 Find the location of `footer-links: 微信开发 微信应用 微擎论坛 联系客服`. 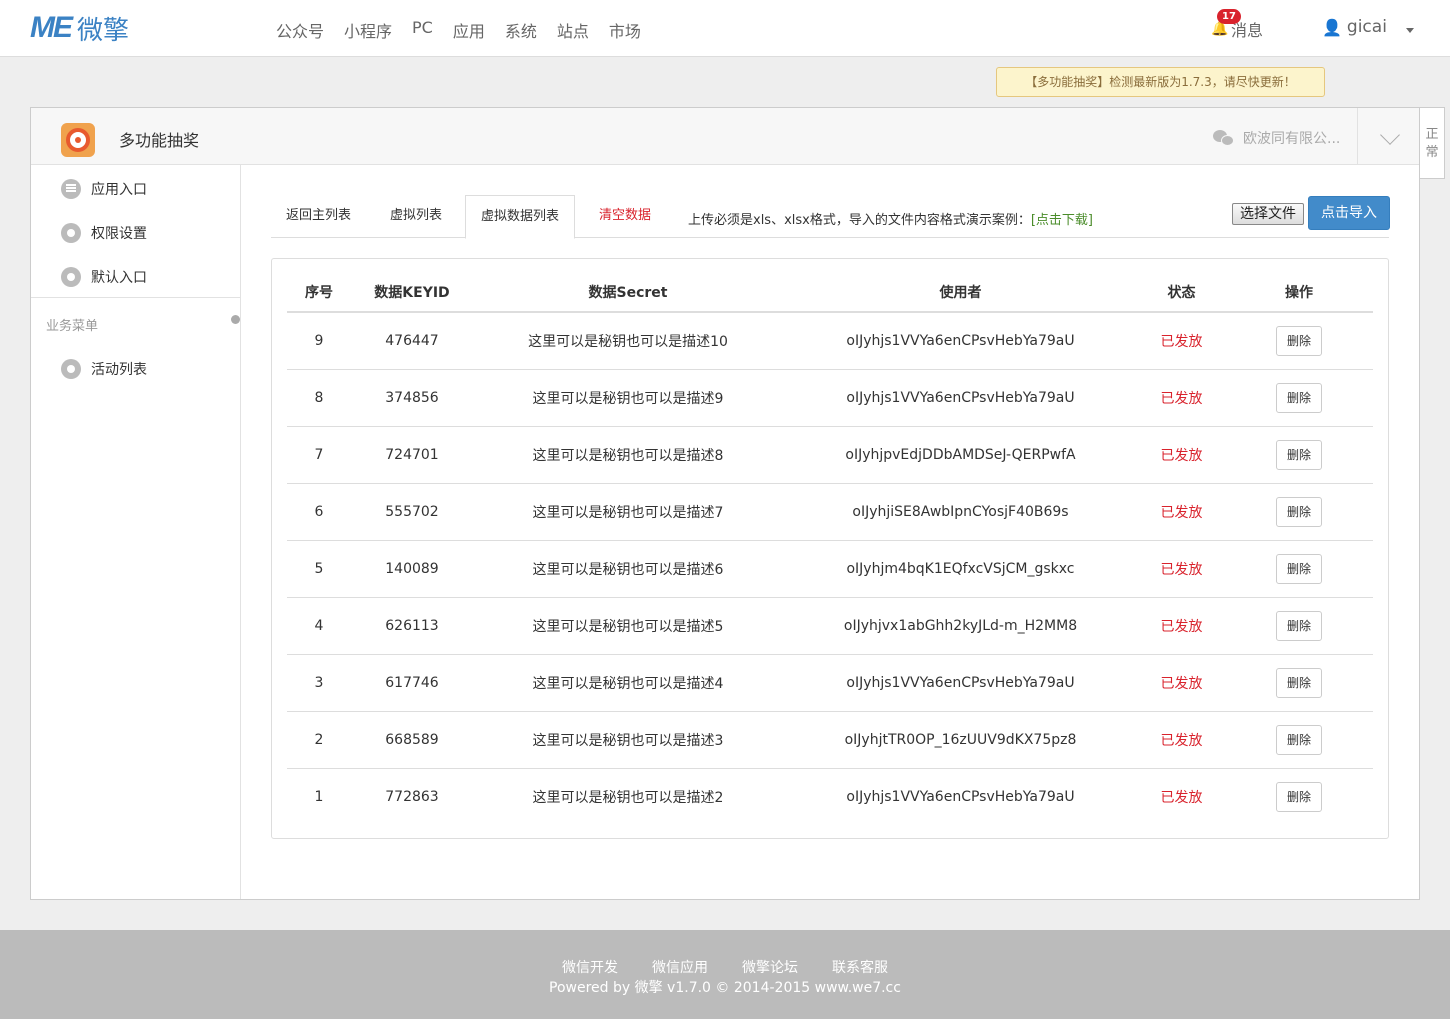

footer-links: 微信开发 微信应用 微擎论坛 联系客服 is located at coordinates (725, 967).